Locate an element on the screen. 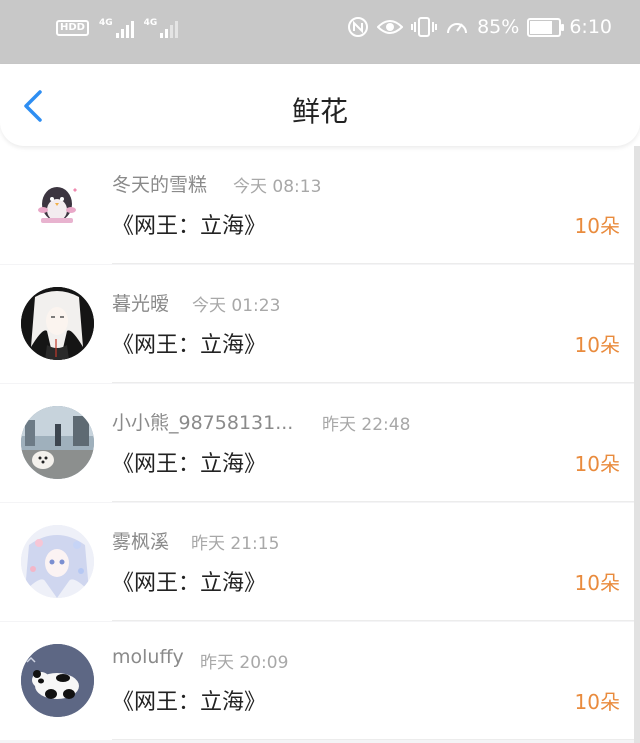 Image resolution: width=640 pixels, height=743 pixels. username: moluffy is located at coordinates (148, 657).